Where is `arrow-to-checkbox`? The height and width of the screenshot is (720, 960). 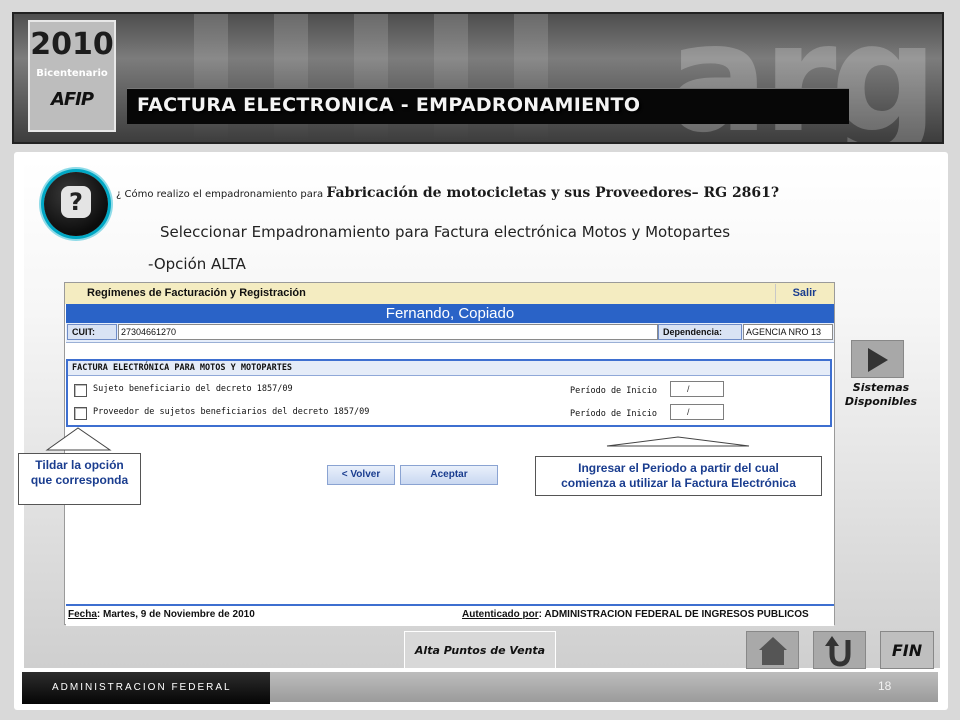 arrow-to-checkbox is located at coordinates (78, 439).